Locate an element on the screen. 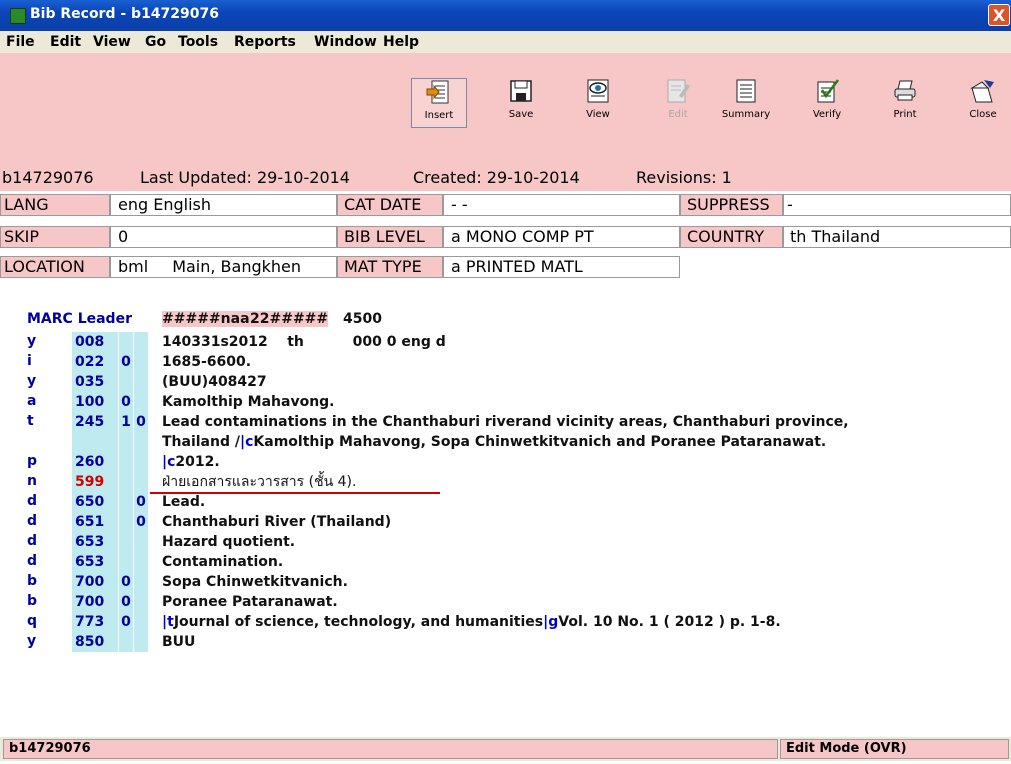 The width and height of the screenshot is (1011, 764). view-button: View is located at coordinates (598, 103).